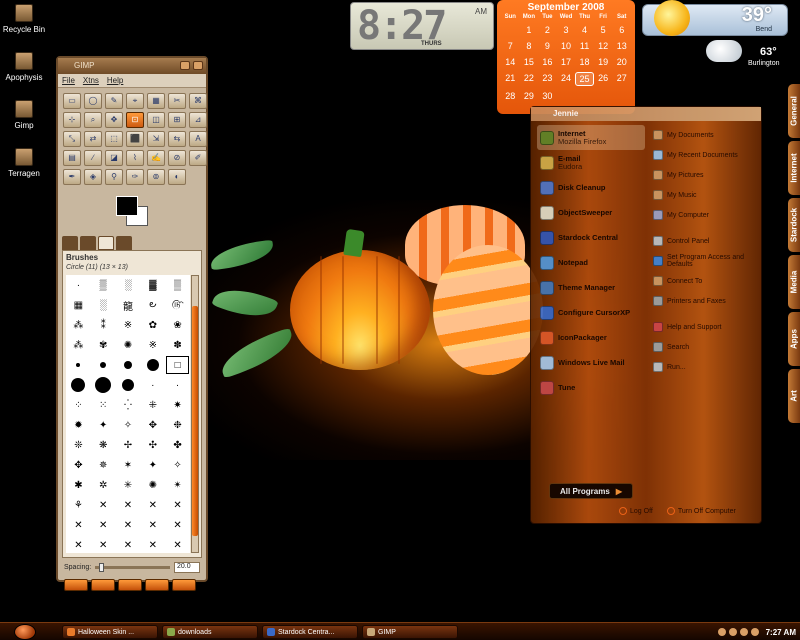 This screenshot has height=640, width=800. I want to click on calendar-day: 10, so click(566, 46).